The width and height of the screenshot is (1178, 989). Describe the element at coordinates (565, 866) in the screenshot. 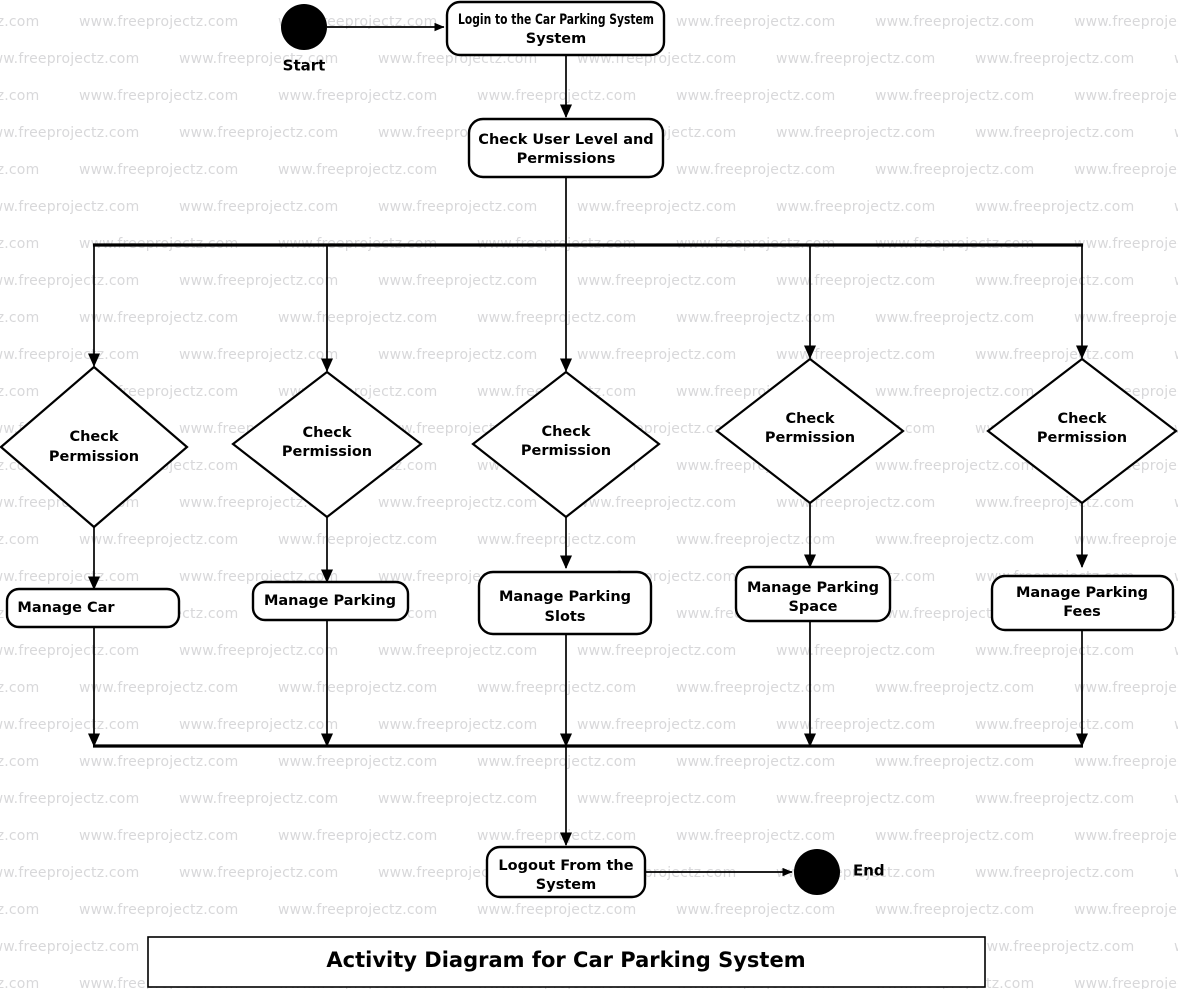

I see `activity-label-logout-line1: Logout From the` at that location.